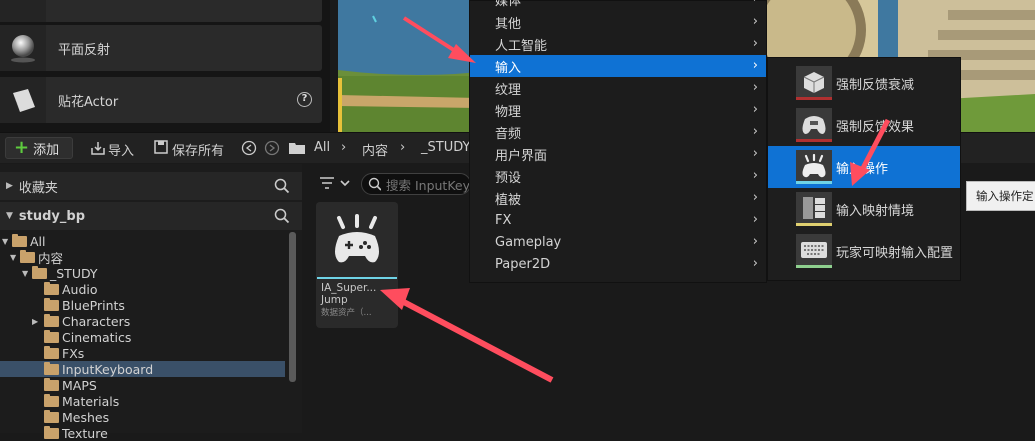 The height and width of the screenshot is (441, 1035). Describe the element at coordinates (142, 369) in the screenshot. I see `tree-item-inputkeyboard: InputKeyboard` at that location.